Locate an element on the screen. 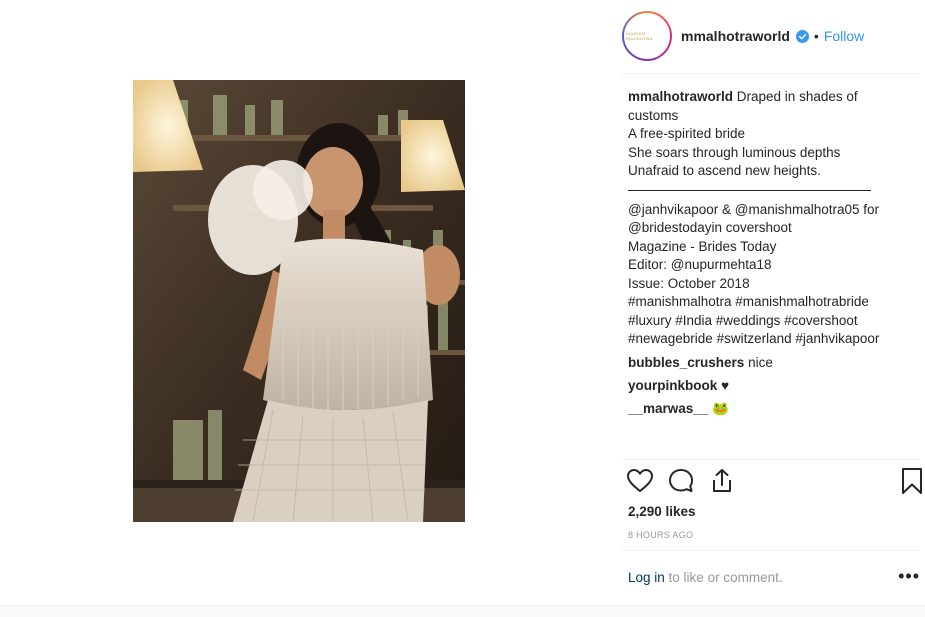  actions-divider is located at coordinates (771, 459).